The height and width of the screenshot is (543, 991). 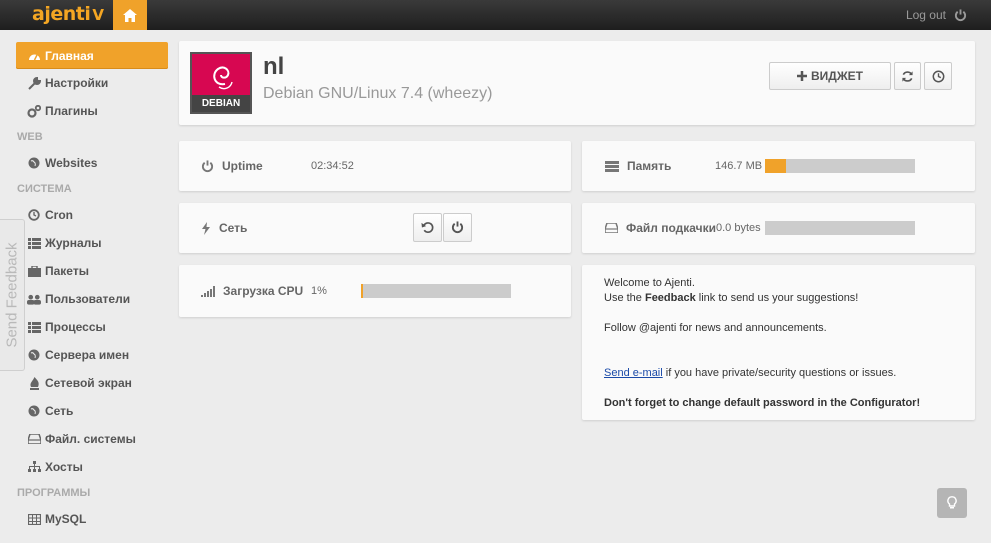 What do you see at coordinates (88, 383) in the screenshot?
I see `sidebar-item-label: Сетевой экран` at bounding box center [88, 383].